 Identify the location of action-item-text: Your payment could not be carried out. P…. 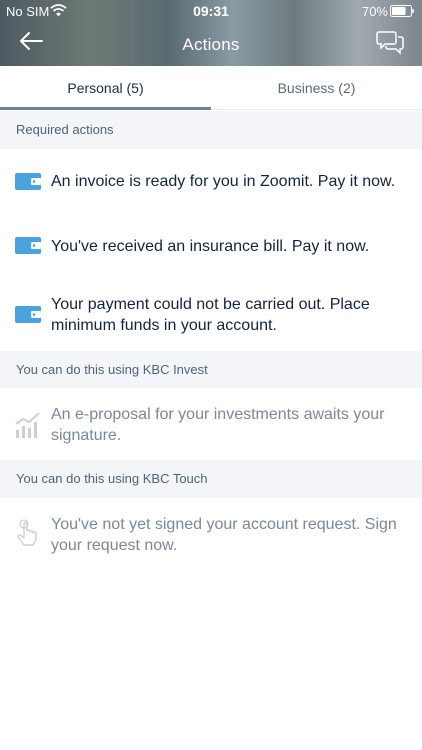
(210, 315).